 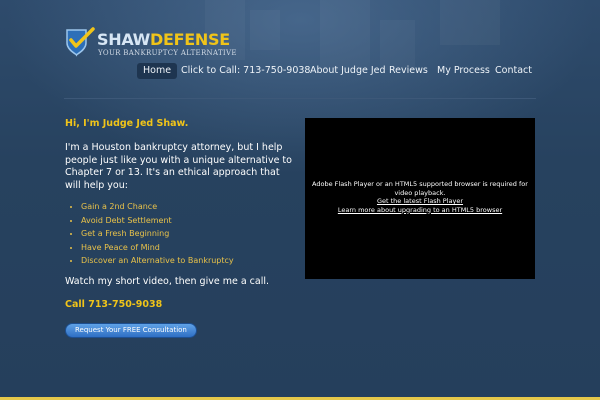 I want to click on nav-item-reviews: Reviews, so click(x=408, y=71).